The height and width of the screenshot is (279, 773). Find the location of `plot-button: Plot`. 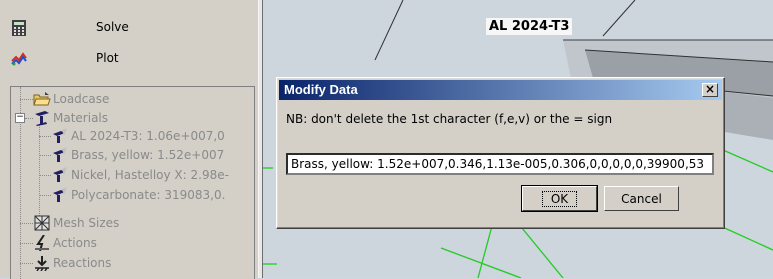

plot-button: Plot is located at coordinates (128, 59).